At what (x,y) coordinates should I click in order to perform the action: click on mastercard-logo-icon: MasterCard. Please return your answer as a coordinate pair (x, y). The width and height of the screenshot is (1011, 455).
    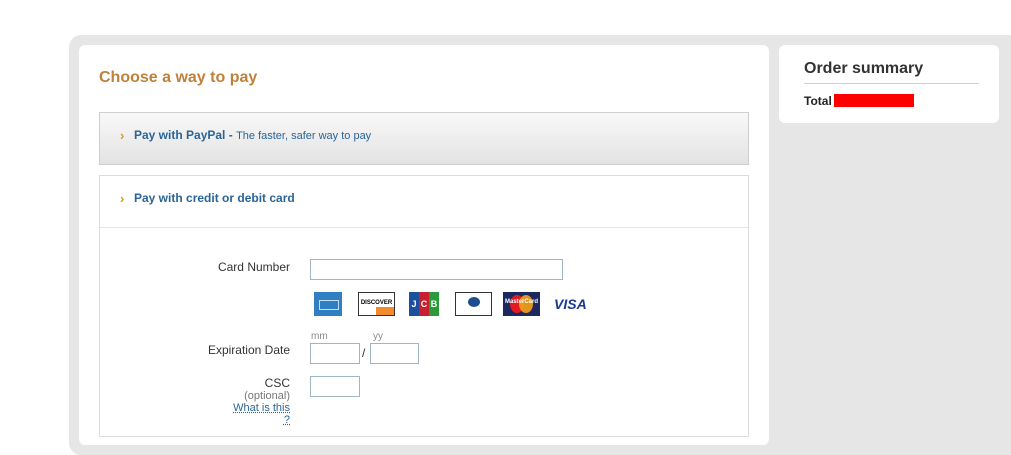
    Looking at the image, I should click on (521, 304).